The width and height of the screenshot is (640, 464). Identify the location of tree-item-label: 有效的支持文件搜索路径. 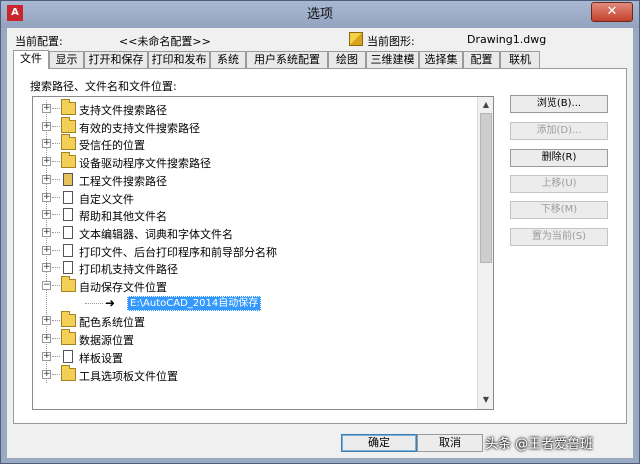
(139, 128).